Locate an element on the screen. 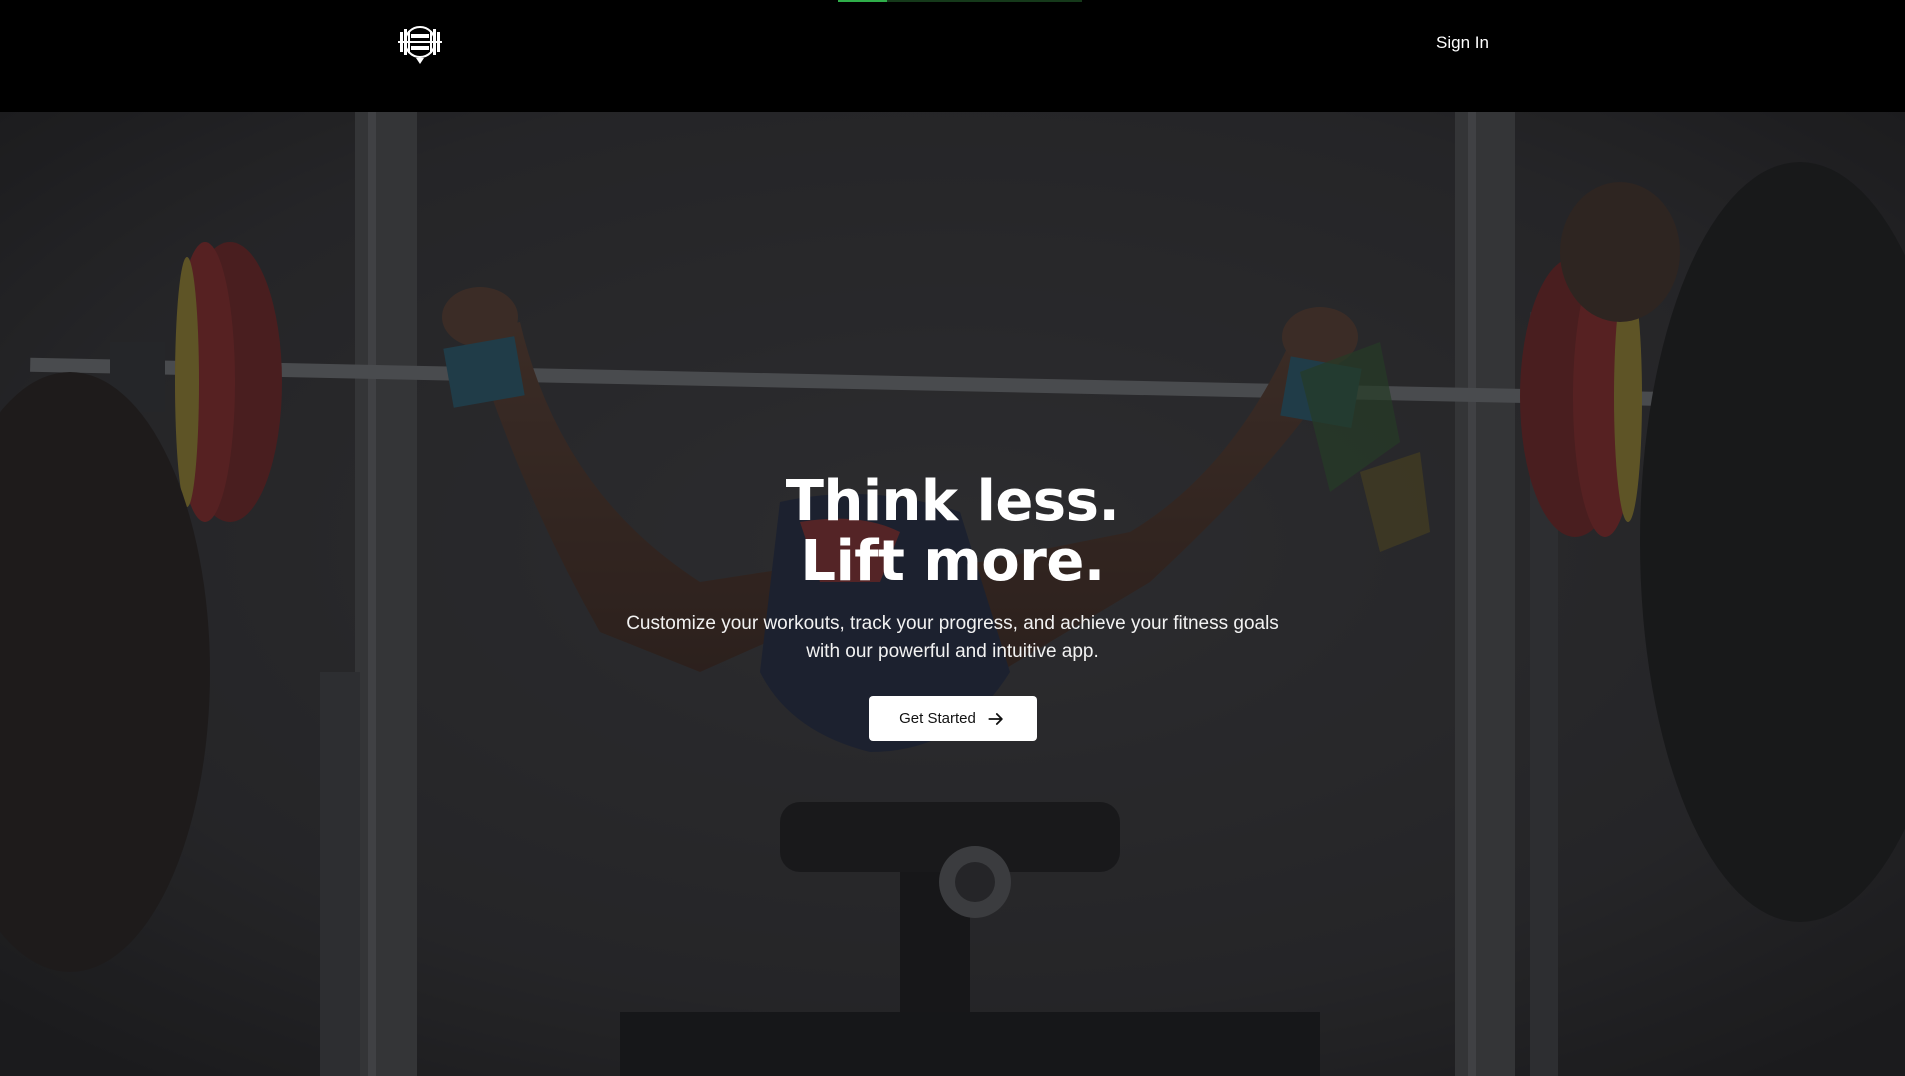 The height and width of the screenshot is (1076, 1905). headline-line-1: Think less. is located at coordinates (952, 501).